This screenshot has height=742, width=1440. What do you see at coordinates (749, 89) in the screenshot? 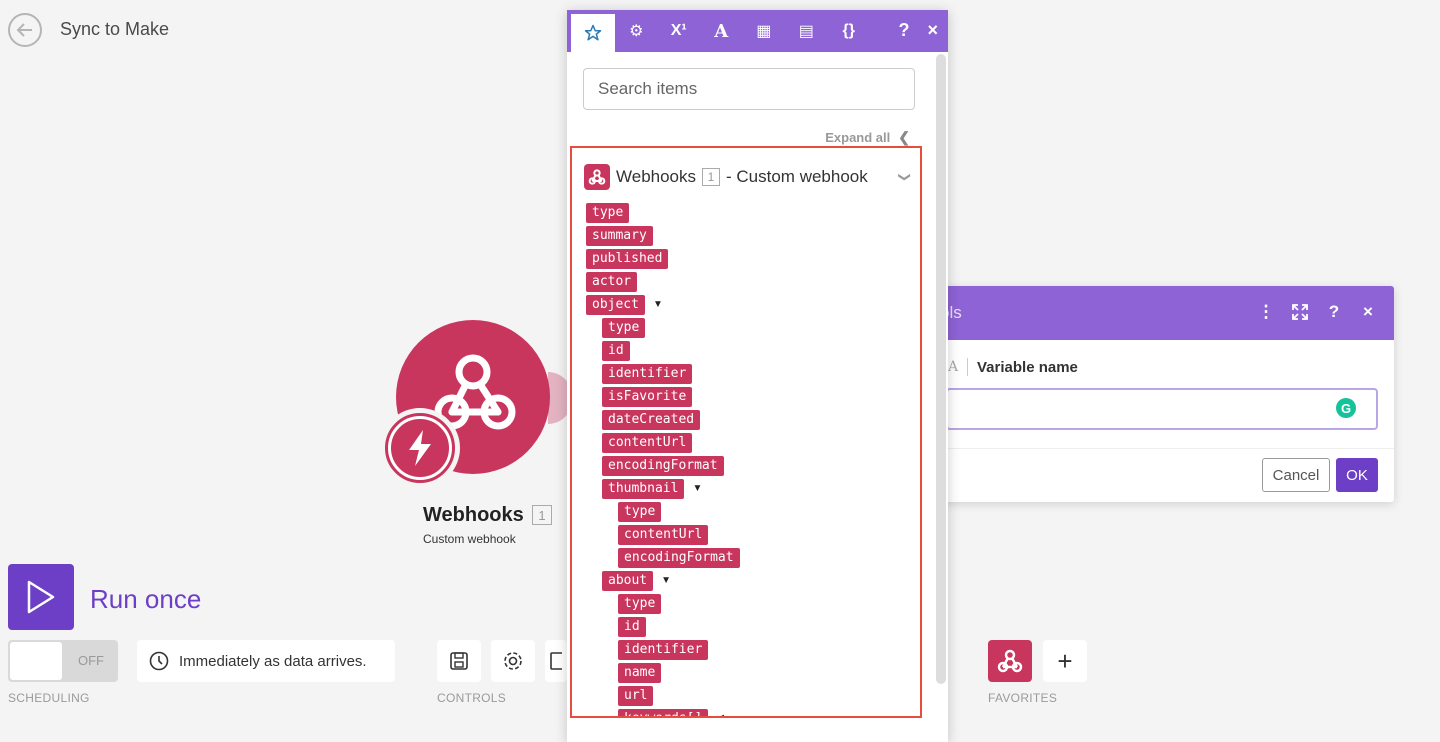
I see `search-input: Search items` at bounding box center [749, 89].